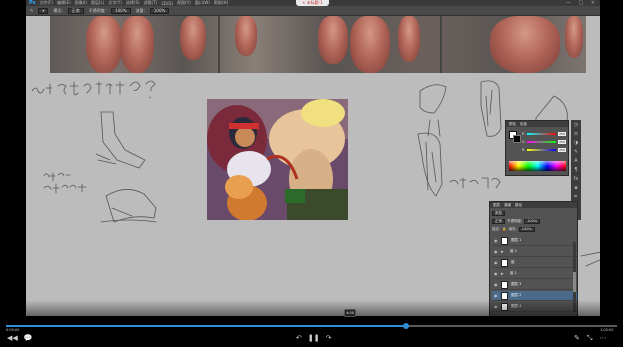 This screenshot has height=347, width=623. I want to click on blue-channel-label: B, so click(523, 149).